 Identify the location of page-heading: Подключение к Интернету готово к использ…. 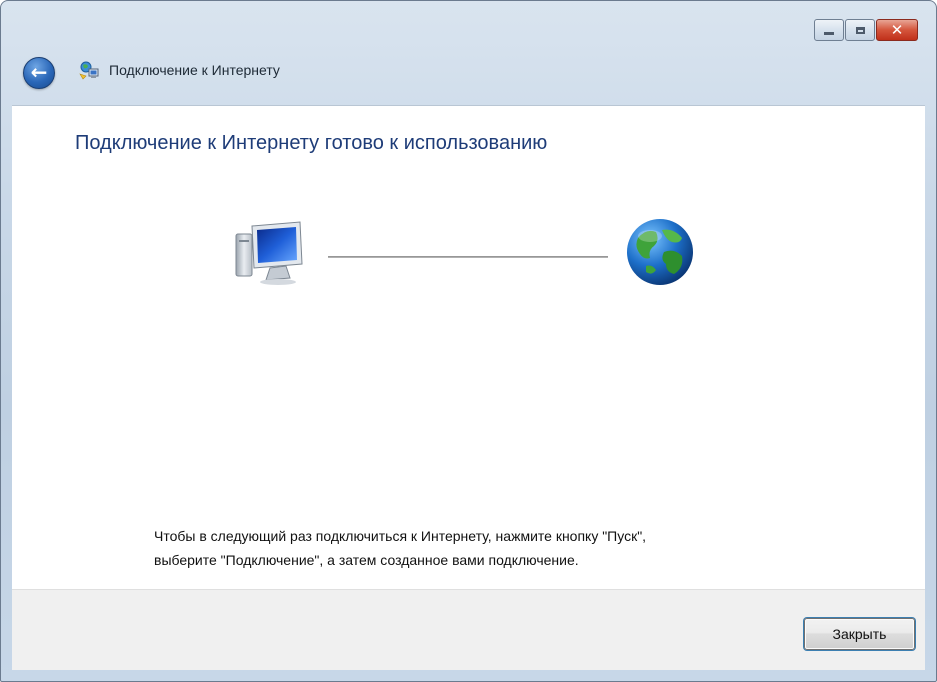
(311, 143).